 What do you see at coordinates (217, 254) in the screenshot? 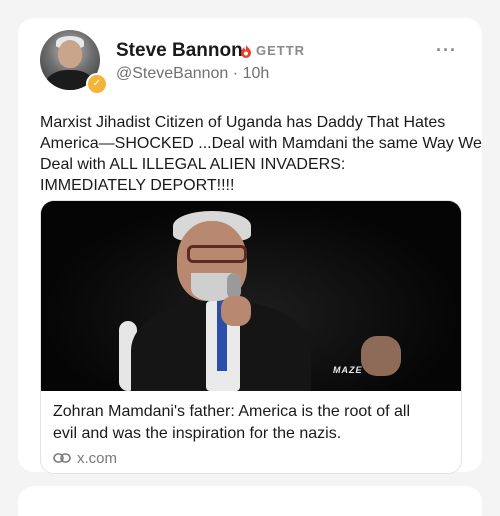
I see `video-speaker-glasses` at bounding box center [217, 254].